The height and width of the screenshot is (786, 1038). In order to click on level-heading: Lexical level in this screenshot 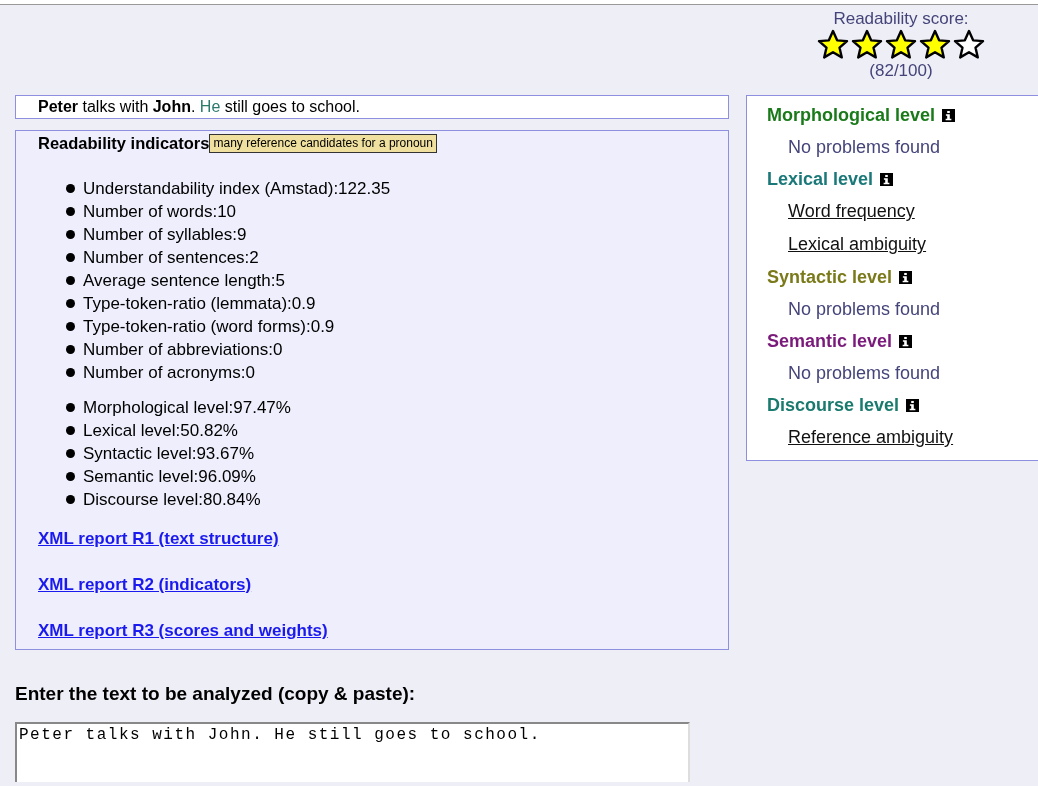, I will do `click(820, 180)`.